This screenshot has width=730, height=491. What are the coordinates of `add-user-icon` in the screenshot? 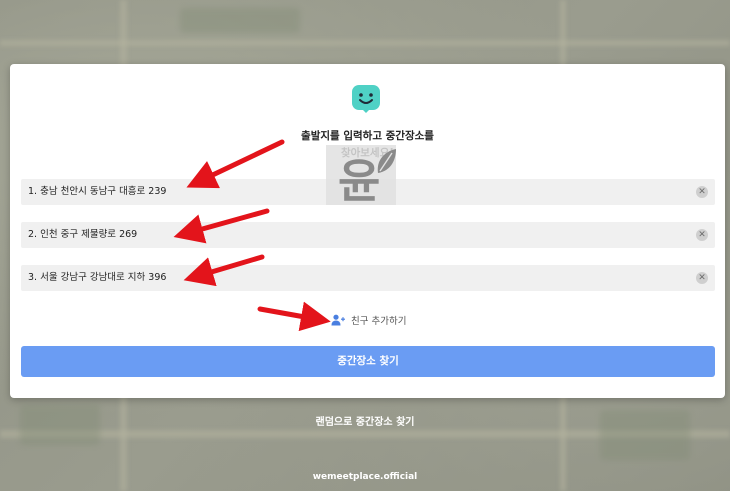 It's located at (338, 320).